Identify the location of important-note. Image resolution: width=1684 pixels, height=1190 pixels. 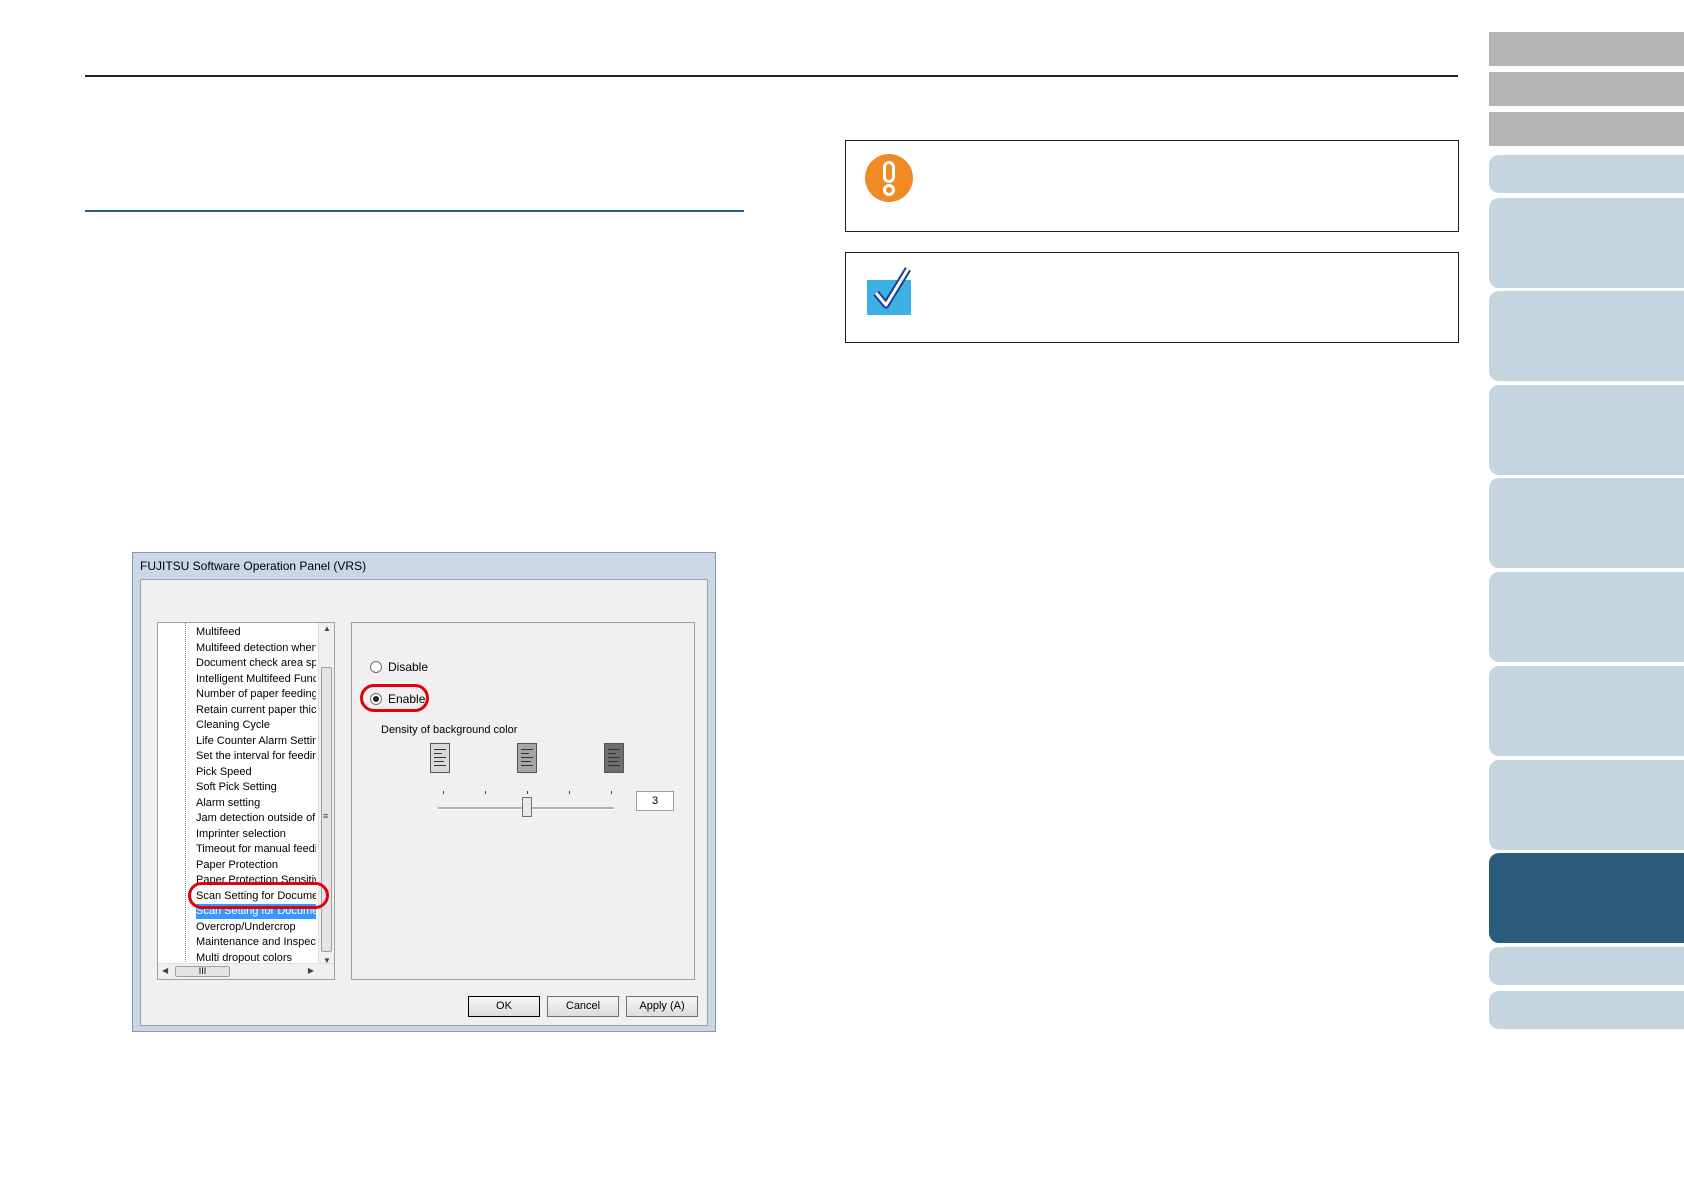
(1152, 186).